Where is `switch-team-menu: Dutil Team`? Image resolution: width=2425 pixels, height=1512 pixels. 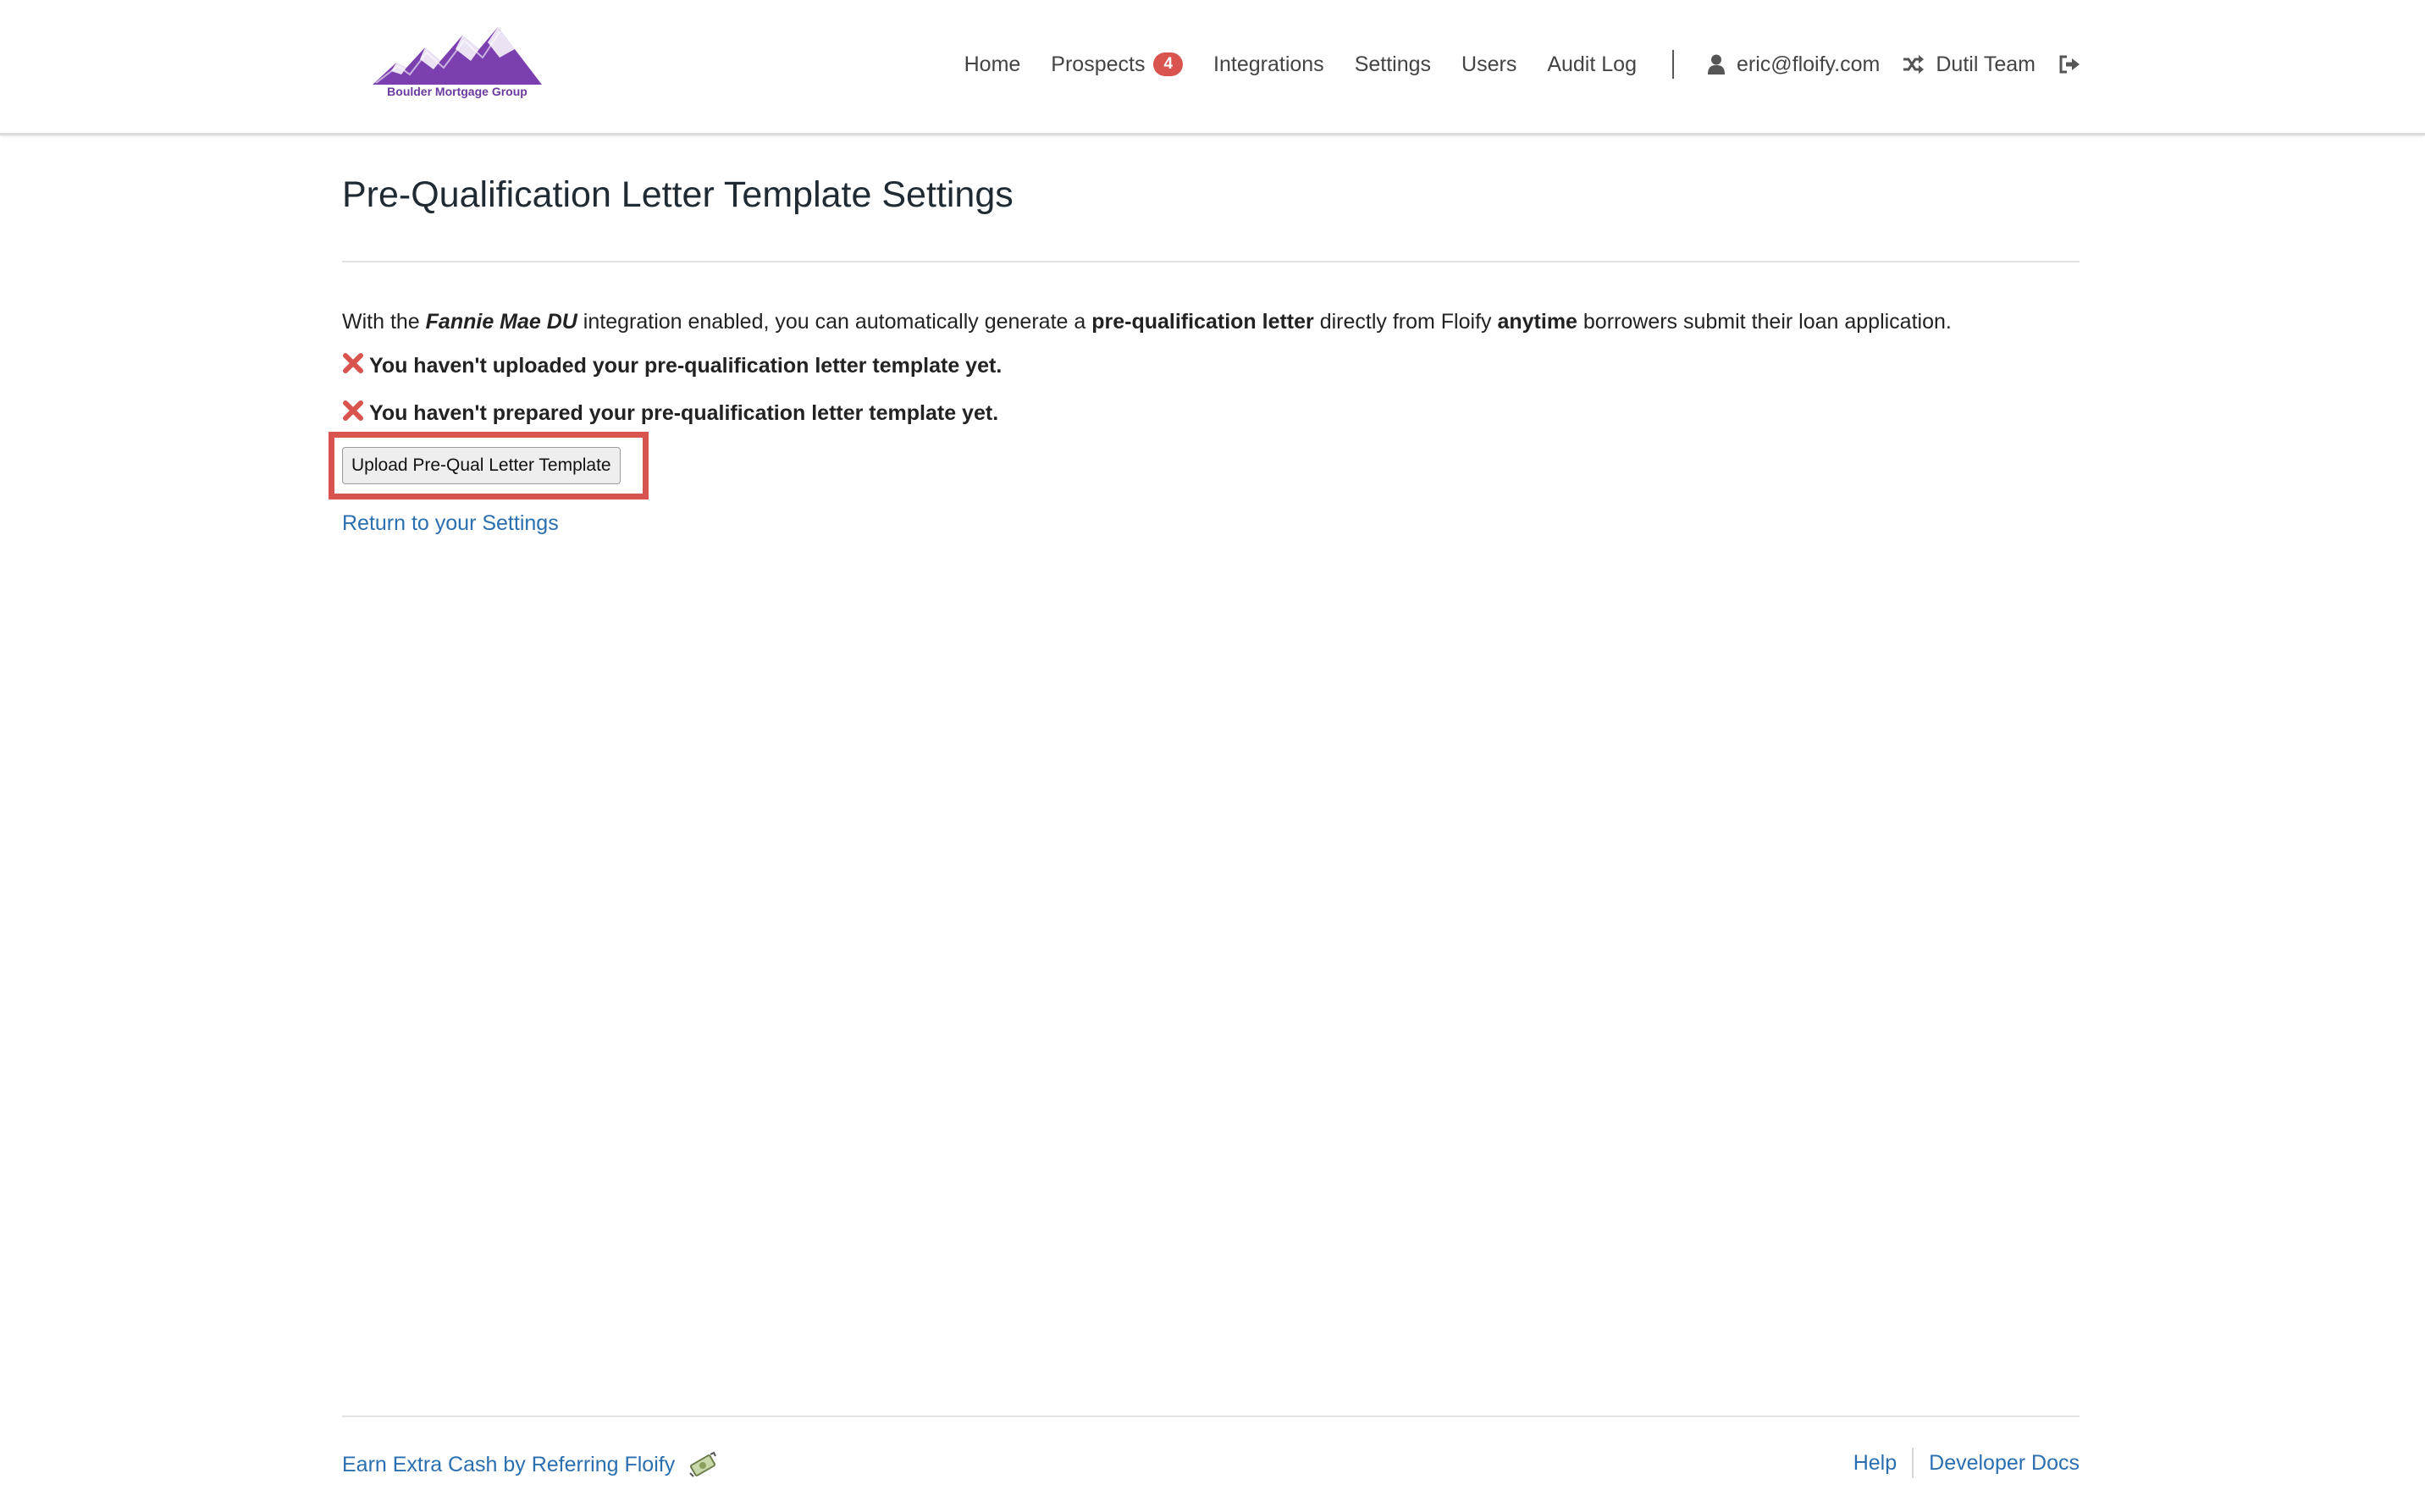
switch-team-menu: Dutil Team is located at coordinates (1969, 64).